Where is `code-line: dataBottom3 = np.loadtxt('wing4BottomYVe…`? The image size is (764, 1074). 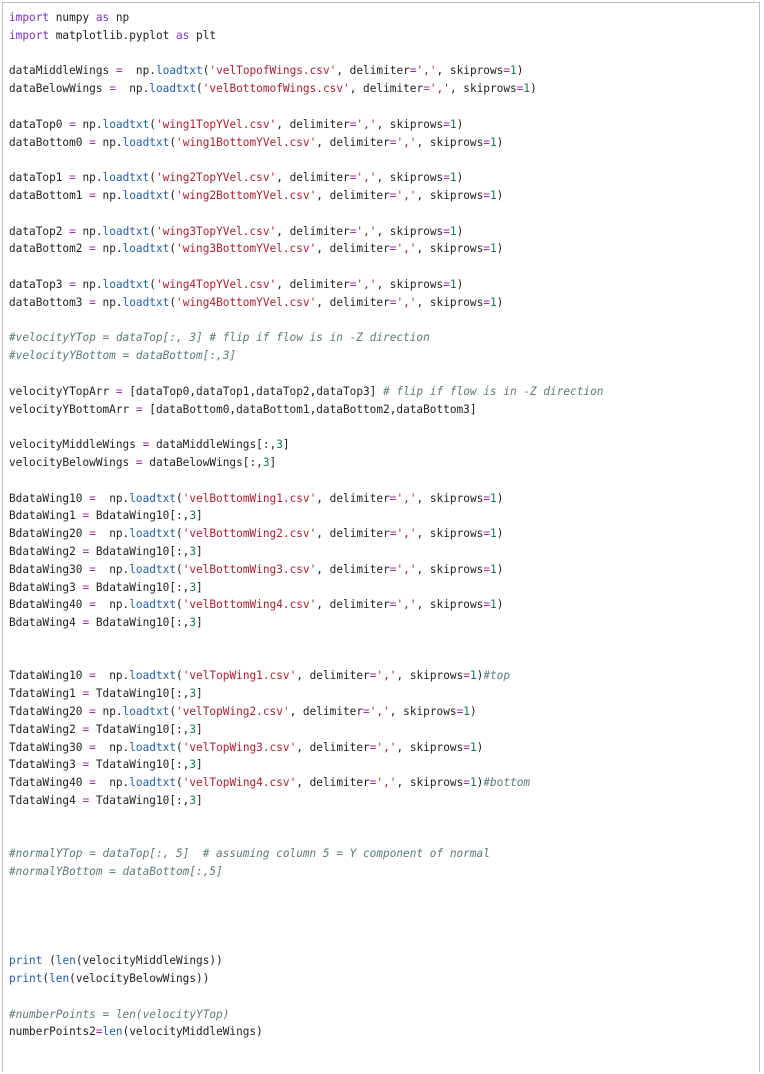 code-line: dataBottom3 = np.loadtxt('wing4BottomYVe… is located at coordinates (384, 303).